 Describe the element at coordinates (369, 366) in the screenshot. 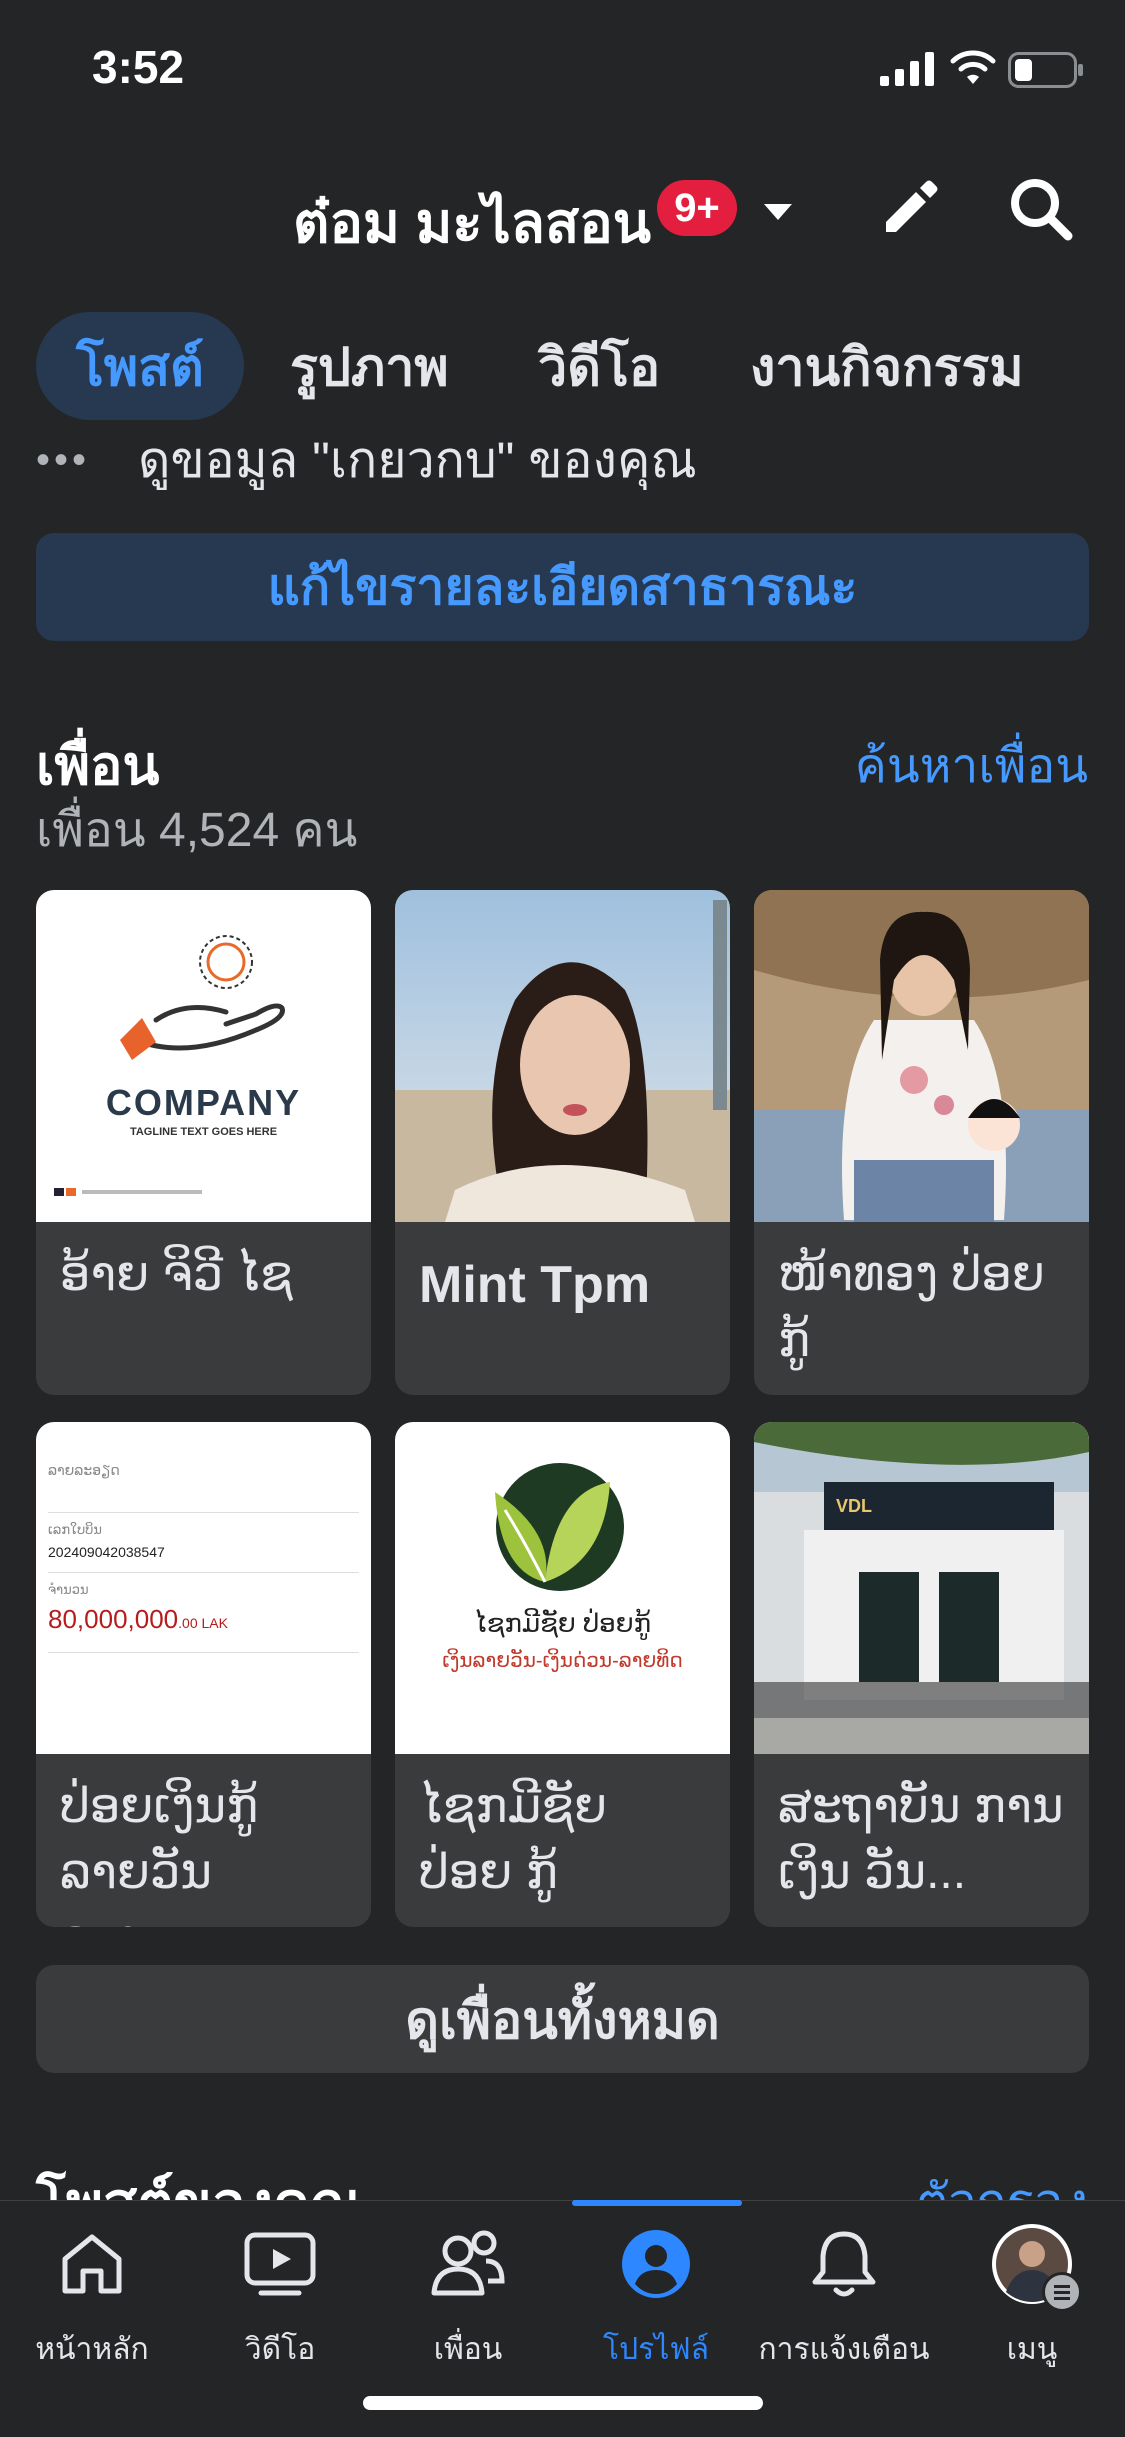

I see `tab-photos: รูปภาพ` at that location.